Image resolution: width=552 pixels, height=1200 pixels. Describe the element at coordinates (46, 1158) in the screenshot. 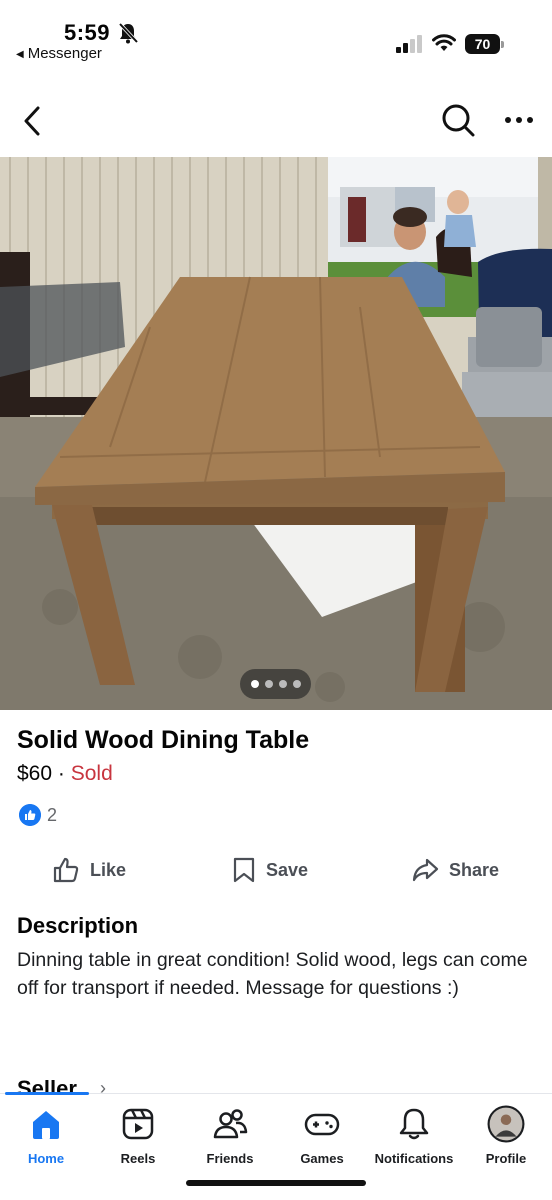

I see `tab-home-label: Home` at that location.